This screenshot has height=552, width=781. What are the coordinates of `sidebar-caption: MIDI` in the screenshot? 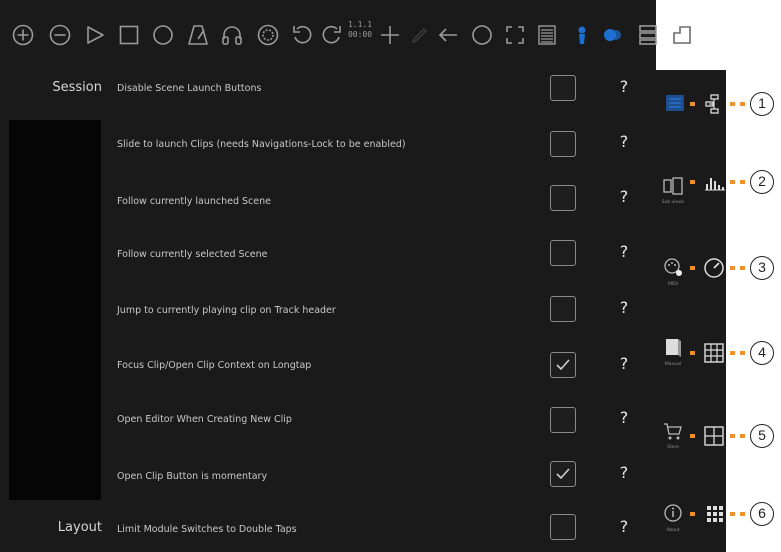 It's located at (672, 284).